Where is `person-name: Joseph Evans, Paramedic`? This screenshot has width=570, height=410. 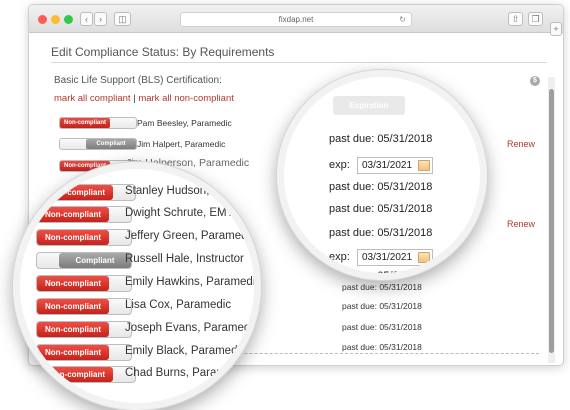 person-name: Joseph Evans, Paramedic is located at coordinates (192, 328).